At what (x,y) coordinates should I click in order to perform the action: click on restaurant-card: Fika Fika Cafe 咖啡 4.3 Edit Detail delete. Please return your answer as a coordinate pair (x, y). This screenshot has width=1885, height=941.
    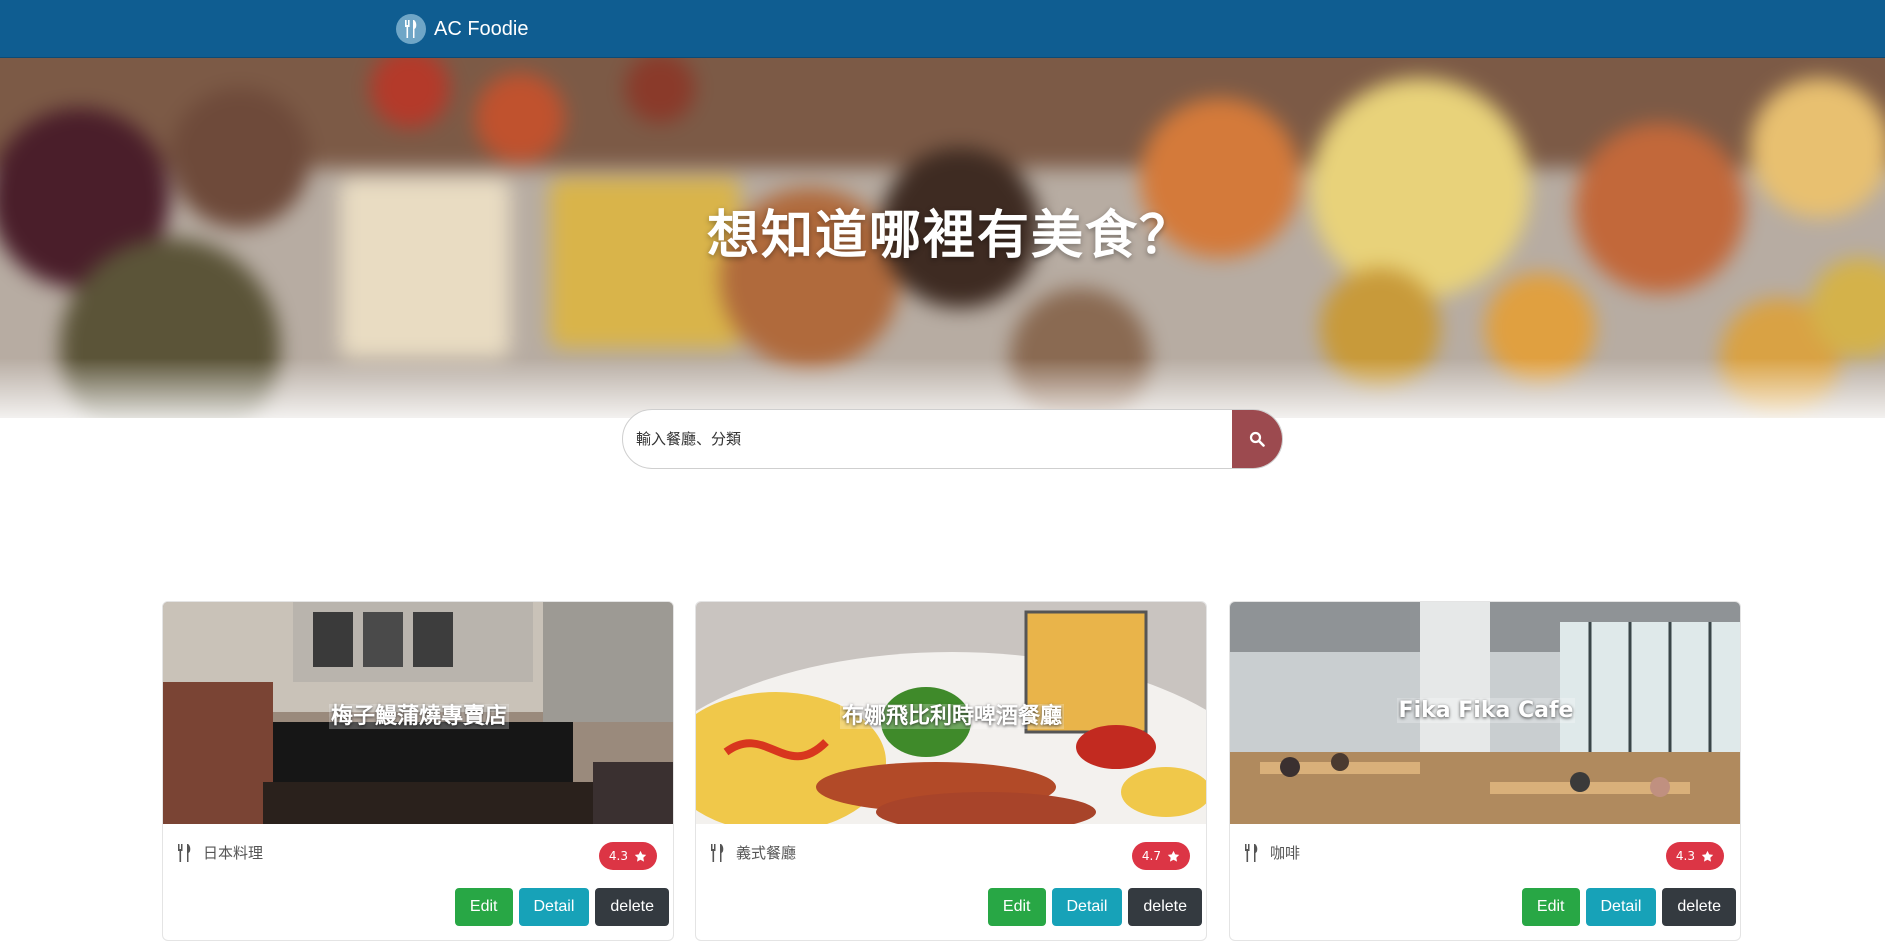
    Looking at the image, I should click on (1485, 771).